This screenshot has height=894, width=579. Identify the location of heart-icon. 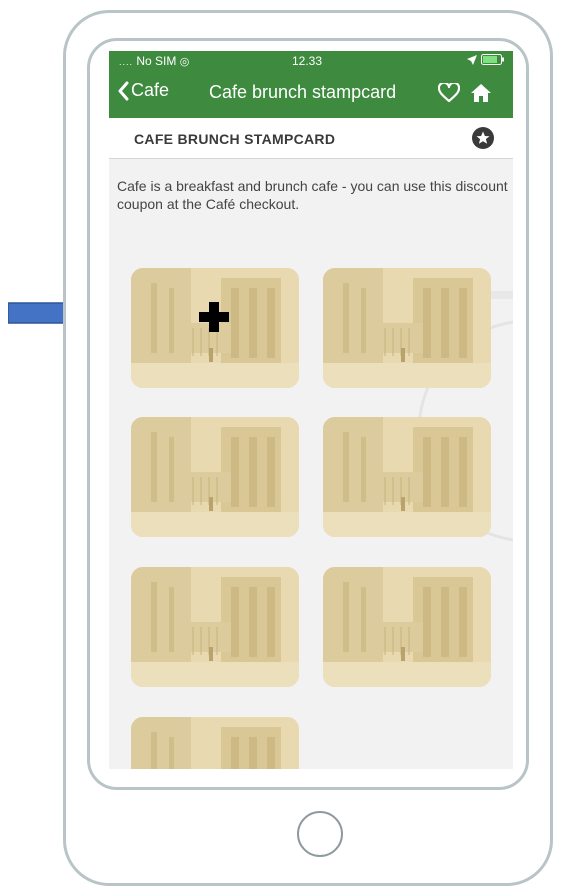
(449, 93).